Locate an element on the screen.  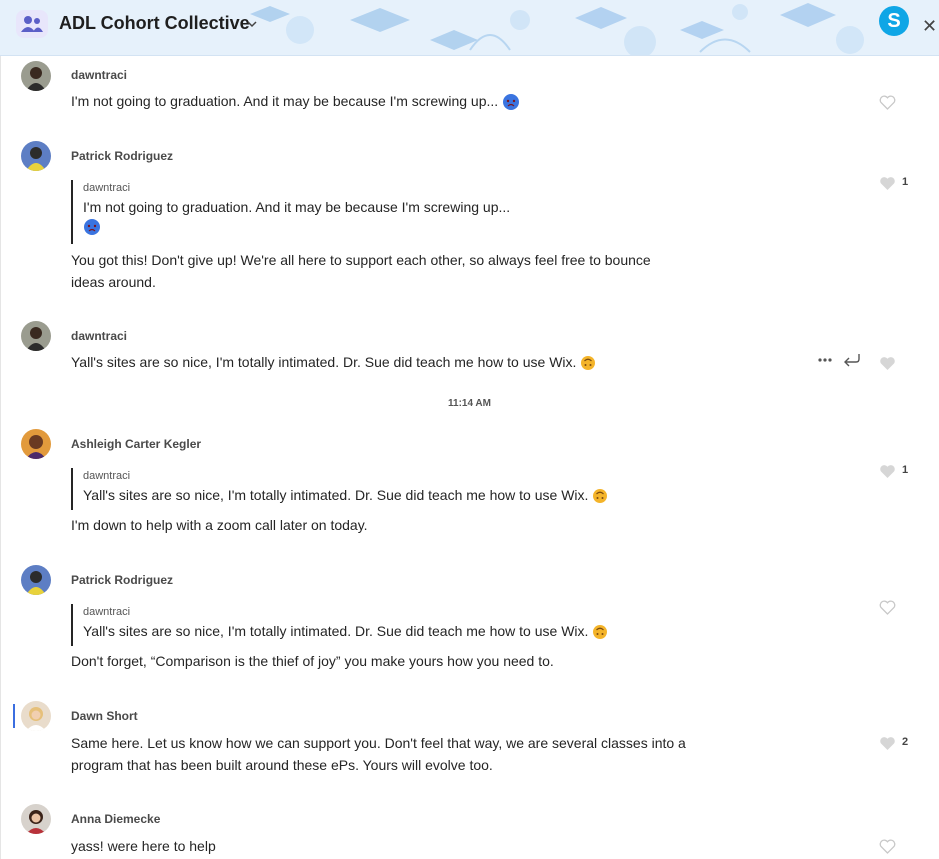
like-count: 2 is located at coordinates (905, 742).